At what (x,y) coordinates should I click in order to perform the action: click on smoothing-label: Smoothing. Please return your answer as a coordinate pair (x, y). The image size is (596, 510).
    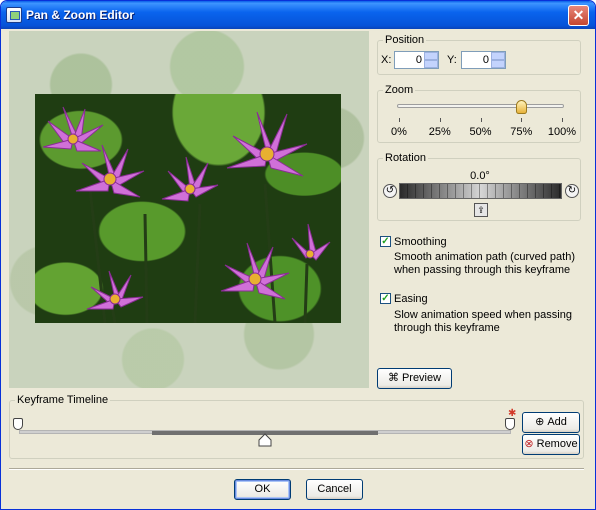
    Looking at the image, I should click on (420, 242).